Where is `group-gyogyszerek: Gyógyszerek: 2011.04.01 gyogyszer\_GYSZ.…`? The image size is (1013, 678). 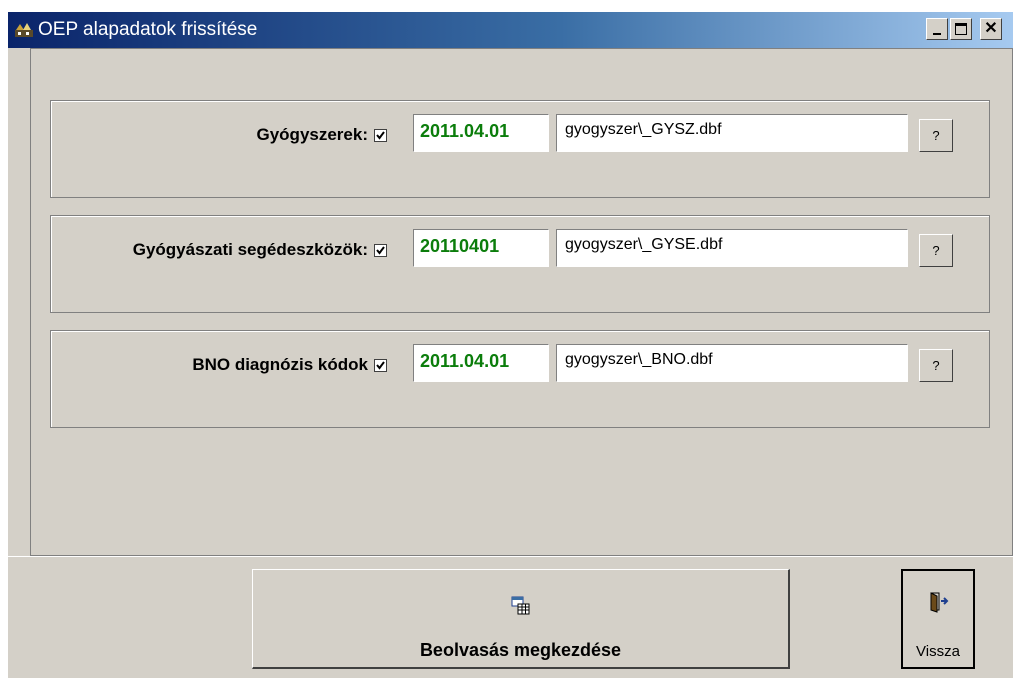
group-gyogyszerek: Gyógyszerek: 2011.04.01 gyogyszer\_GYSZ.… is located at coordinates (520, 149).